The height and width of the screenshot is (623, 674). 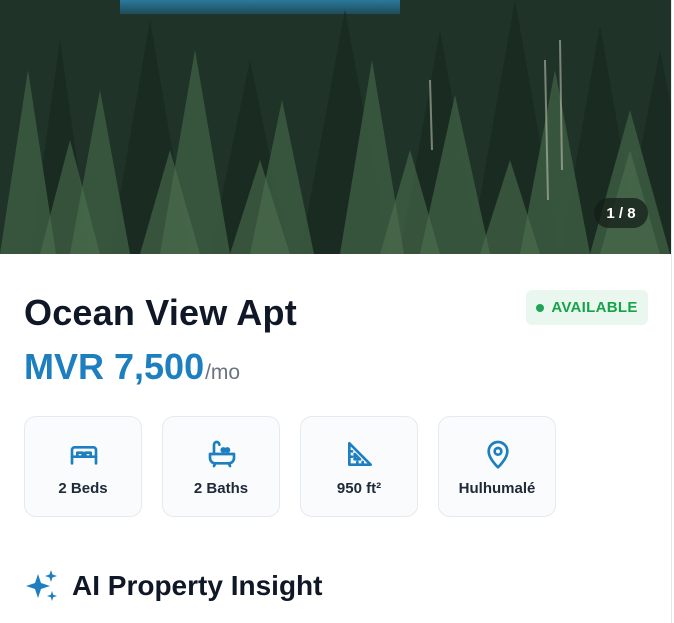 I want to click on feature-label: 2 Baths, so click(x=221, y=488).